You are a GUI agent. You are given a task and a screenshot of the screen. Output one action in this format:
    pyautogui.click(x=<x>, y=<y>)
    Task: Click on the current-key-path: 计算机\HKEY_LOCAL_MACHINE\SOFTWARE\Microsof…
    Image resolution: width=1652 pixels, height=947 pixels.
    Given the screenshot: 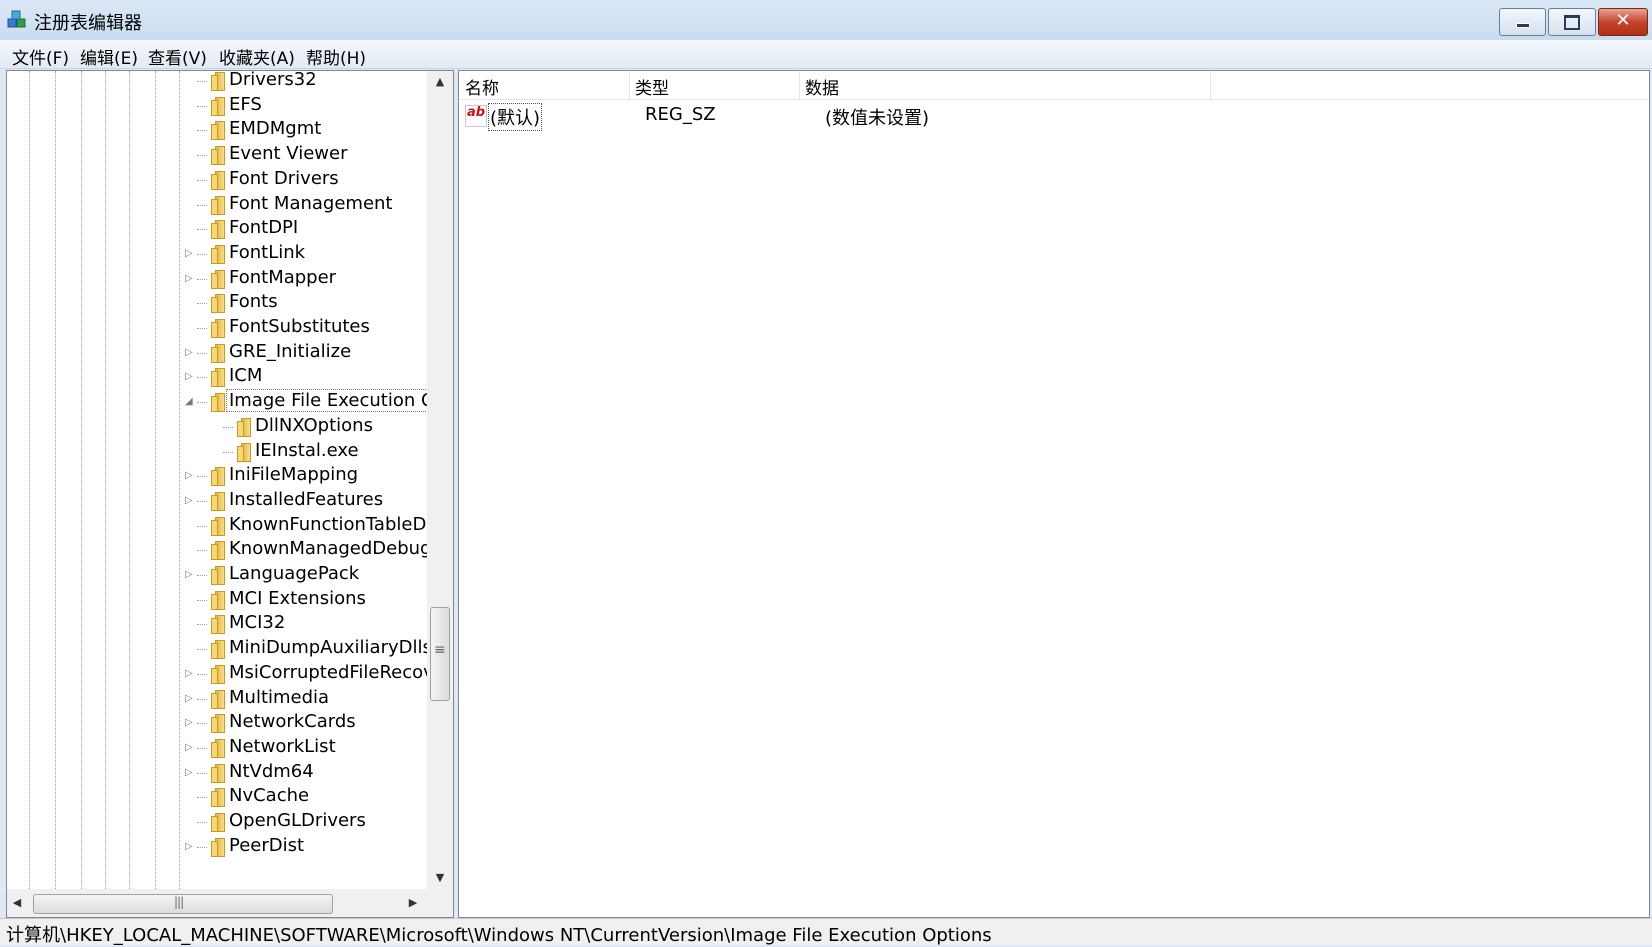 What is the action you would take?
    pyautogui.click(x=499, y=935)
    